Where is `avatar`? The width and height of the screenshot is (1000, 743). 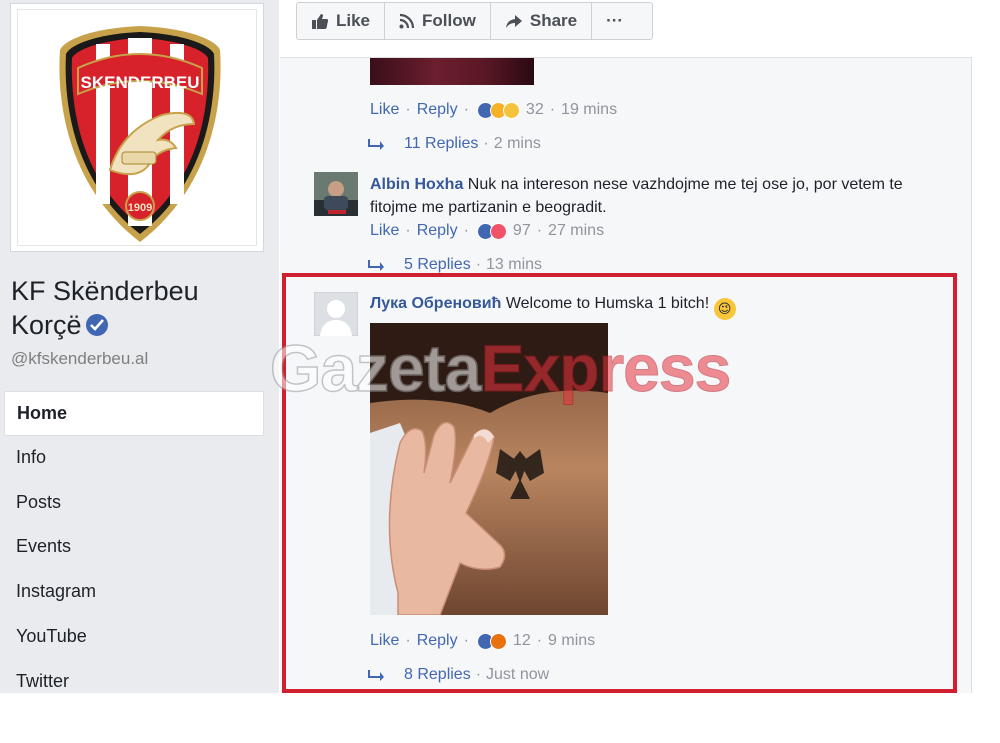
avatar is located at coordinates (336, 194).